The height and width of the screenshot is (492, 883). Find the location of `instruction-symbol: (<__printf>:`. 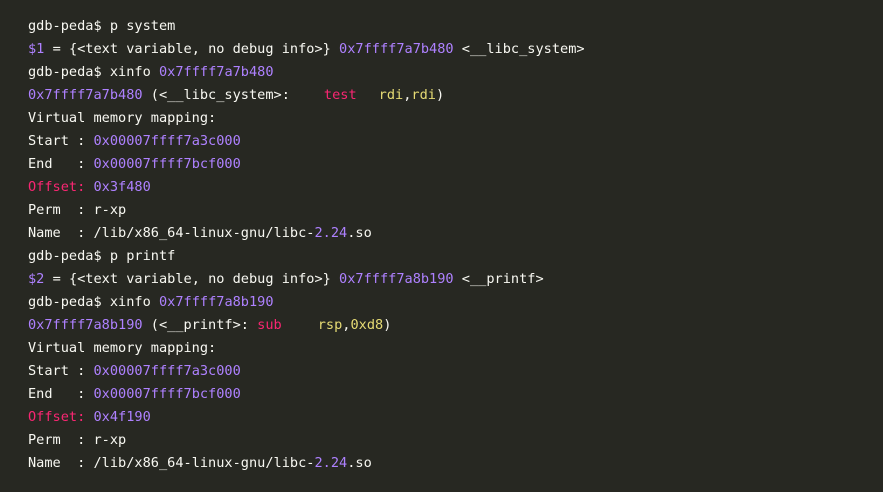

instruction-symbol: (<__printf>: is located at coordinates (199, 325).